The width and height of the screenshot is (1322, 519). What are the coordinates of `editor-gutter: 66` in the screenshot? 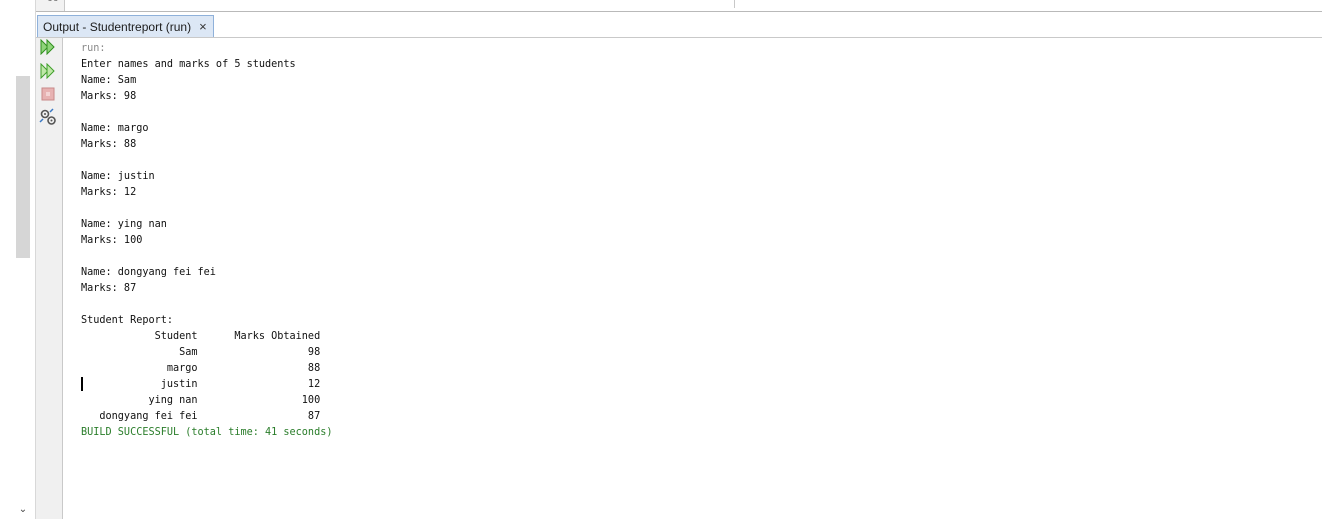 It's located at (50, 5).